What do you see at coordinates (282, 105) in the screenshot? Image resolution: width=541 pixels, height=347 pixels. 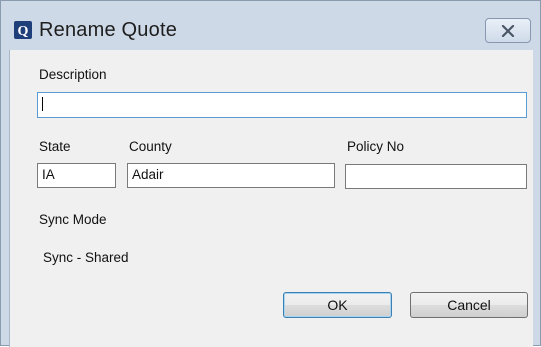 I see `description-input` at bounding box center [282, 105].